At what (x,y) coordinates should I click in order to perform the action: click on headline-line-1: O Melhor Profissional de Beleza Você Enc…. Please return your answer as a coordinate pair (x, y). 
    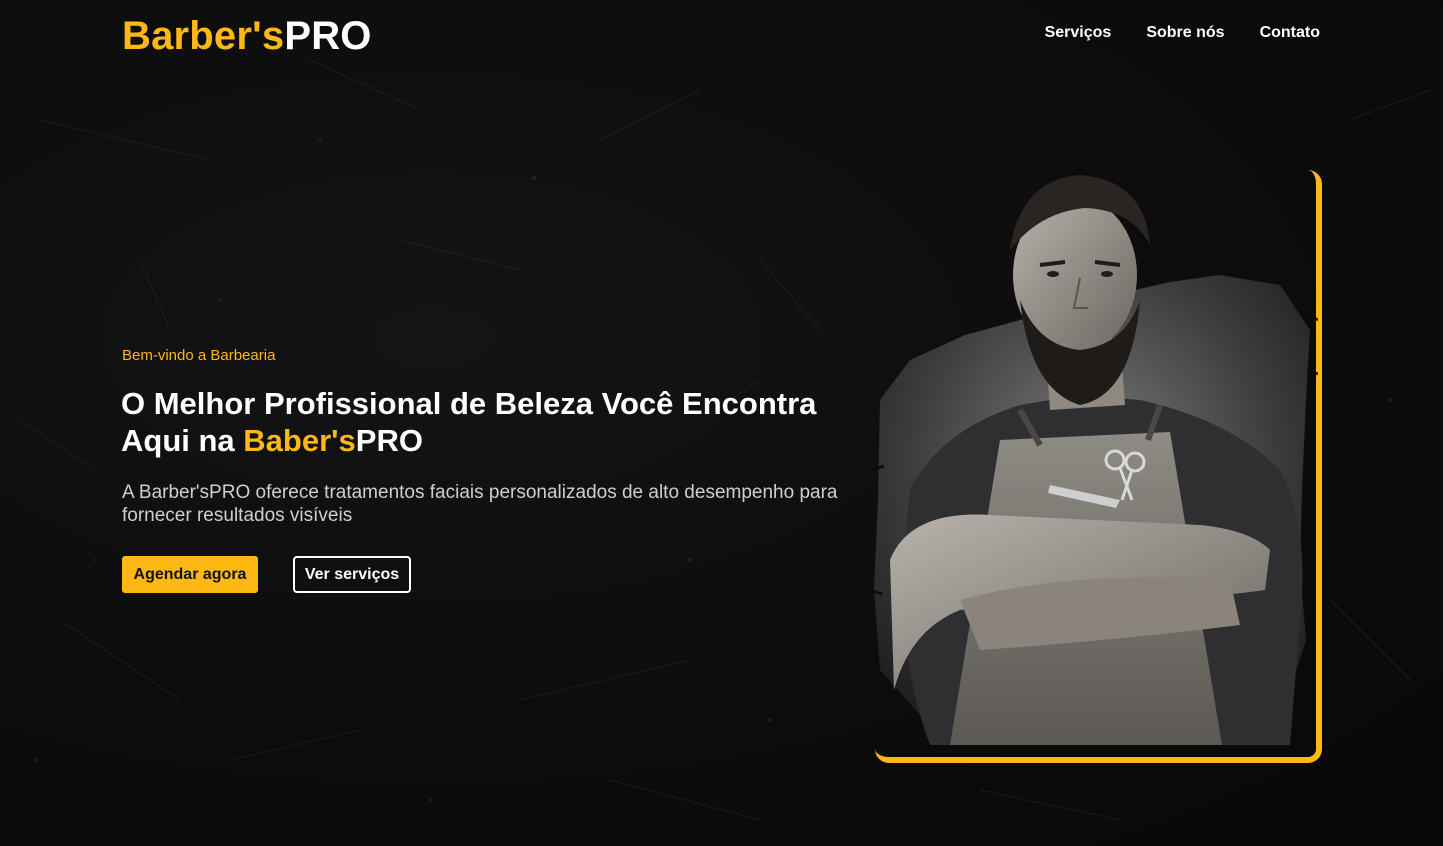
    Looking at the image, I should click on (469, 403).